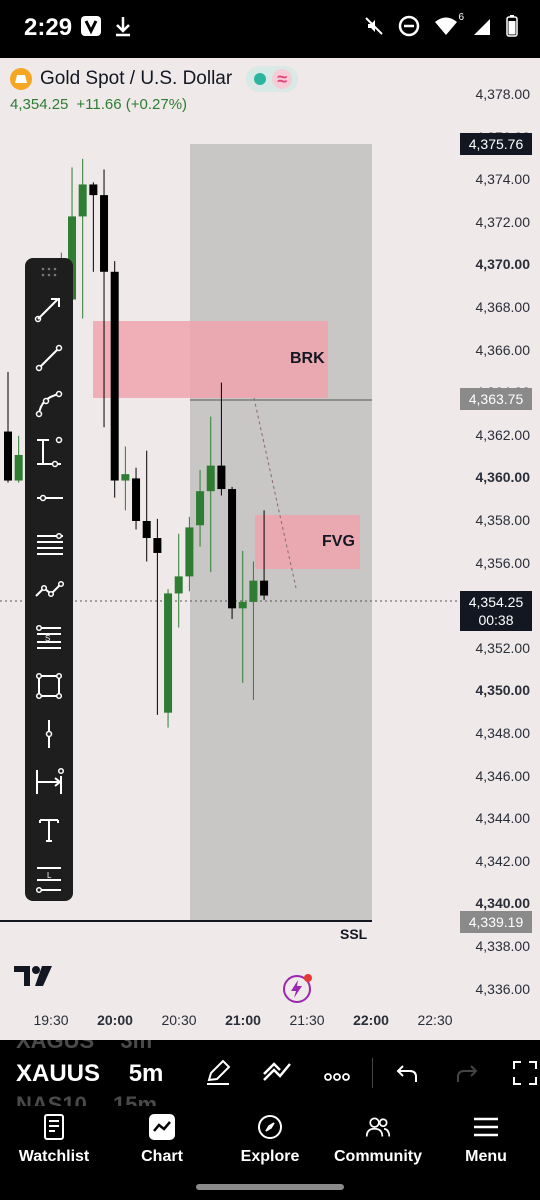  I want to click on last-price-tag: 4,354.25 00:38, so click(496, 611).